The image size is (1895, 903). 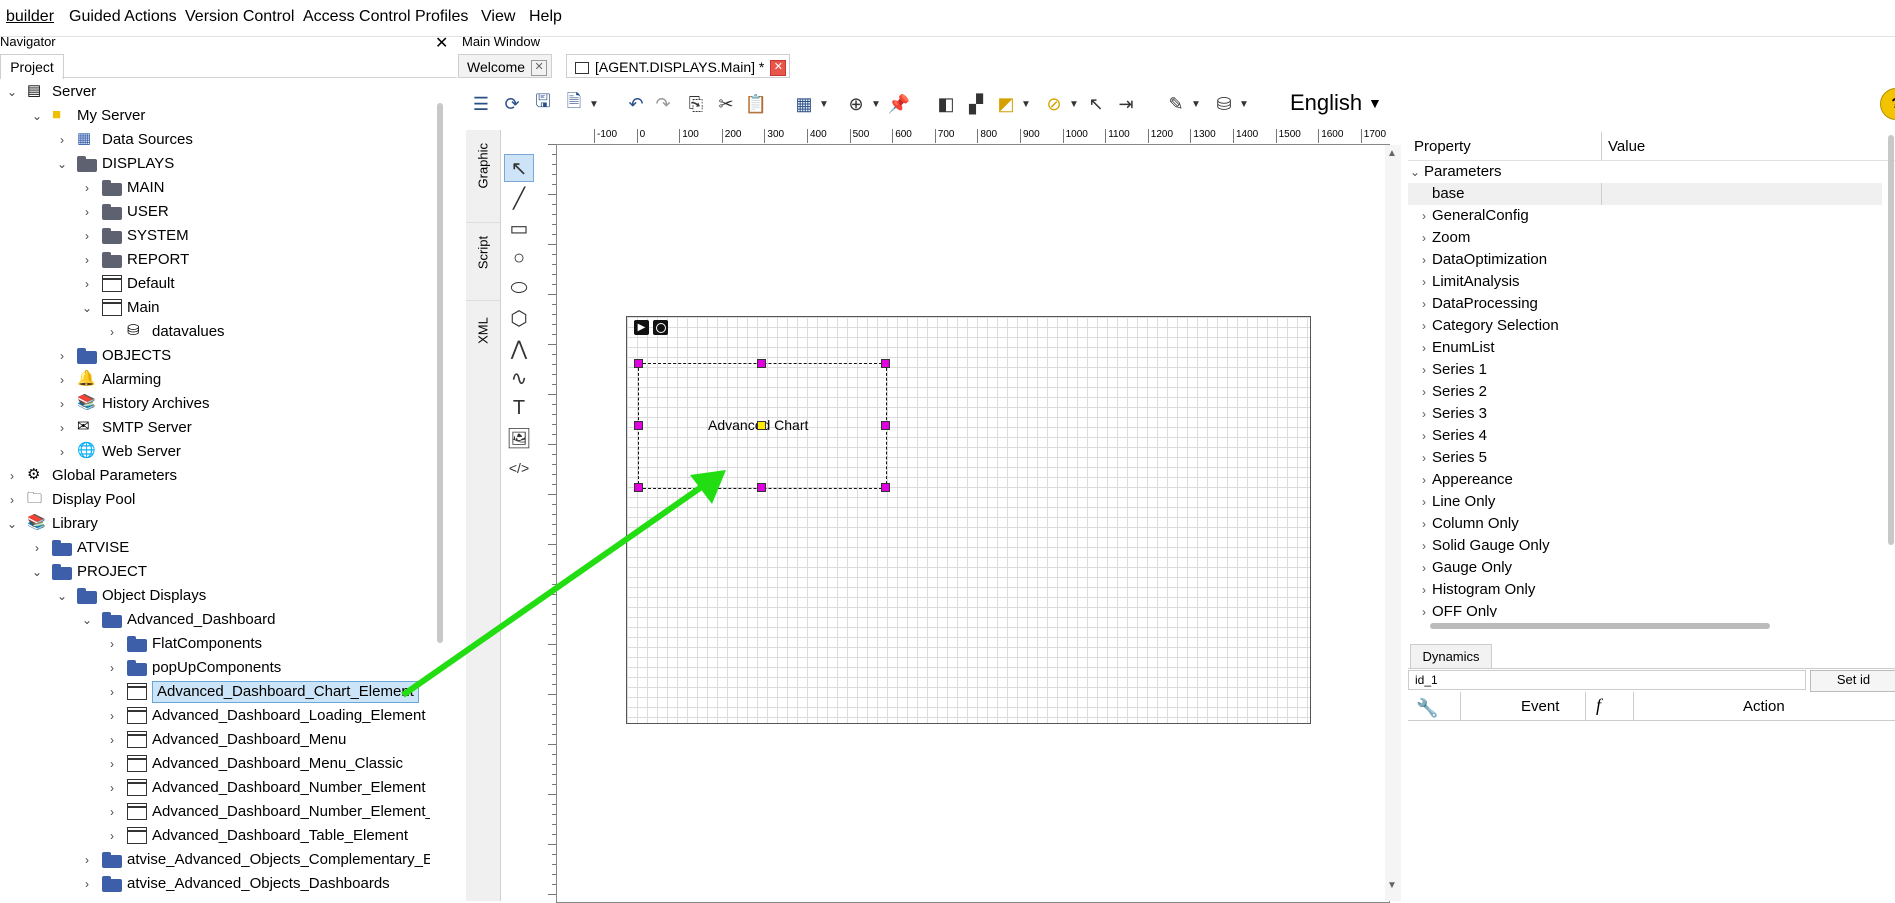 What do you see at coordinates (215, 332) in the screenshot?
I see `tree-item: › ⛁ datavalues` at bounding box center [215, 332].